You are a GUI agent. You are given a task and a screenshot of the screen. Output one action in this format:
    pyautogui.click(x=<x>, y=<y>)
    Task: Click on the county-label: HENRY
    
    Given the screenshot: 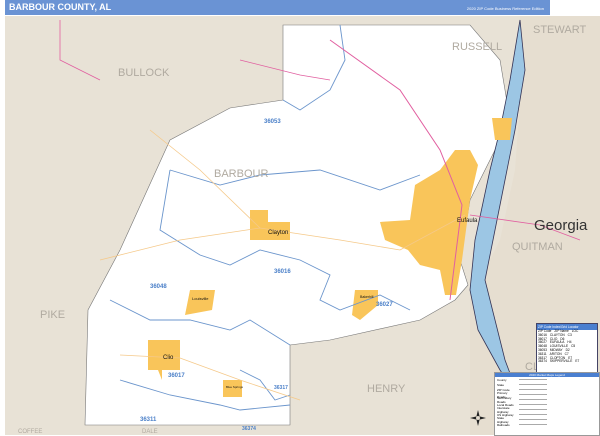 What is the action you would take?
    pyautogui.click(x=386, y=389)
    